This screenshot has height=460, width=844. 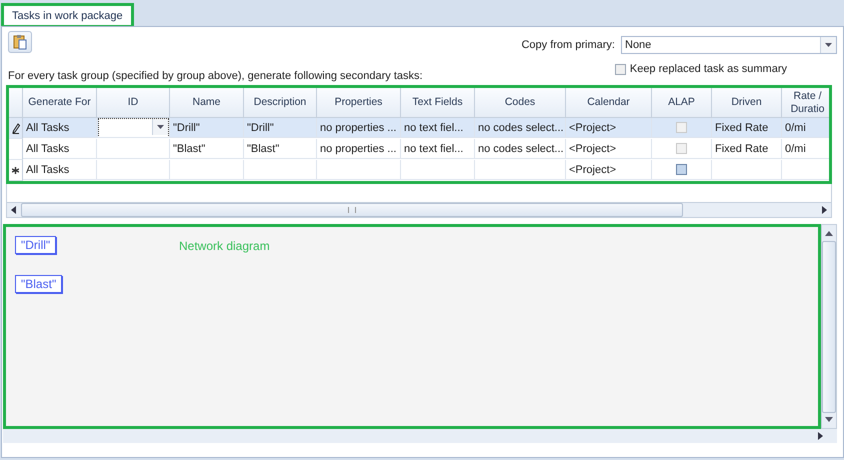 What do you see at coordinates (207, 103) in the screenshot?
I see `column-header: Name` at bounding box center [207, 103].